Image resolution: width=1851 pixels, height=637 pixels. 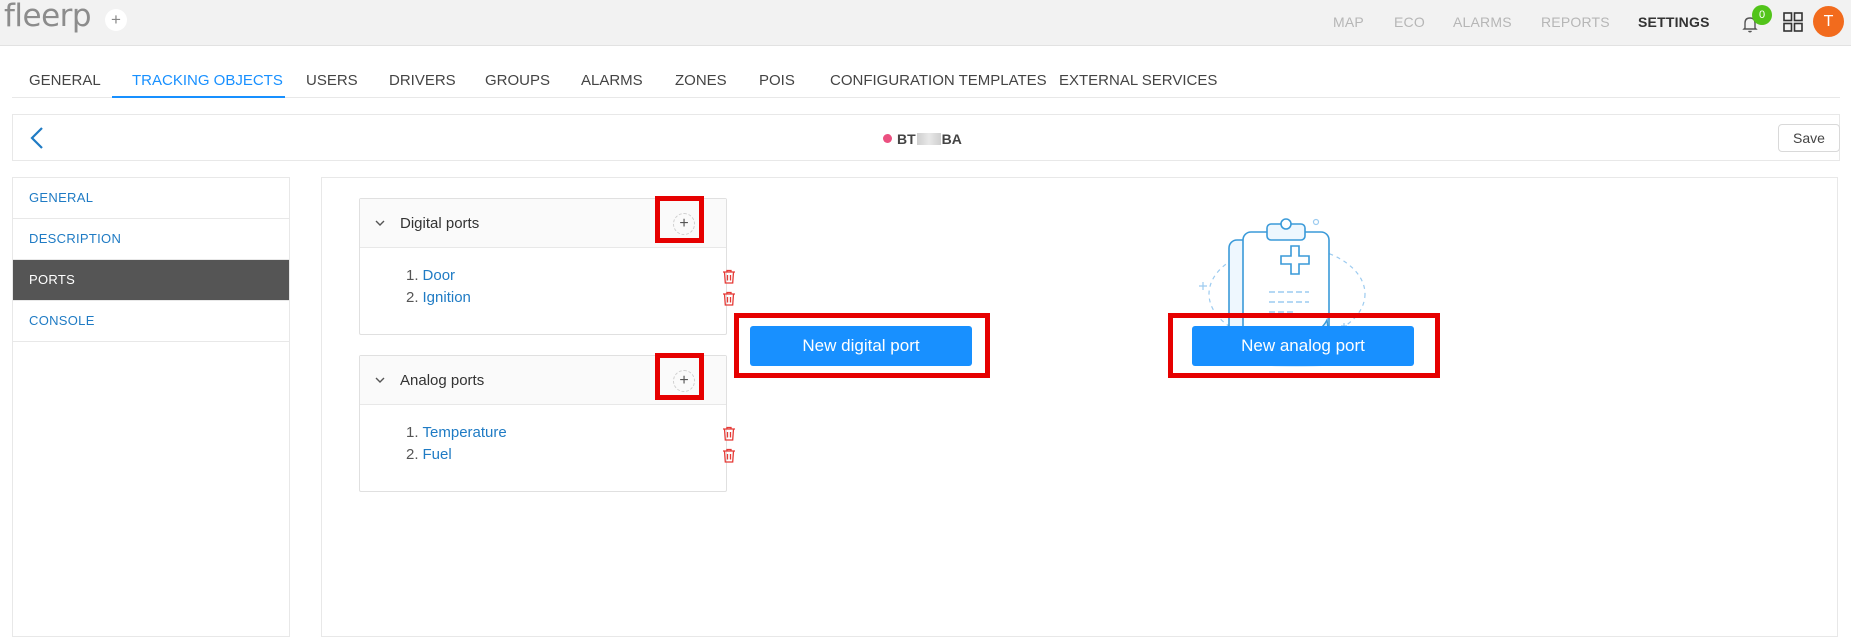 I want to click on sidebar-item-ports: PORTS, so click(x=151, y=280).